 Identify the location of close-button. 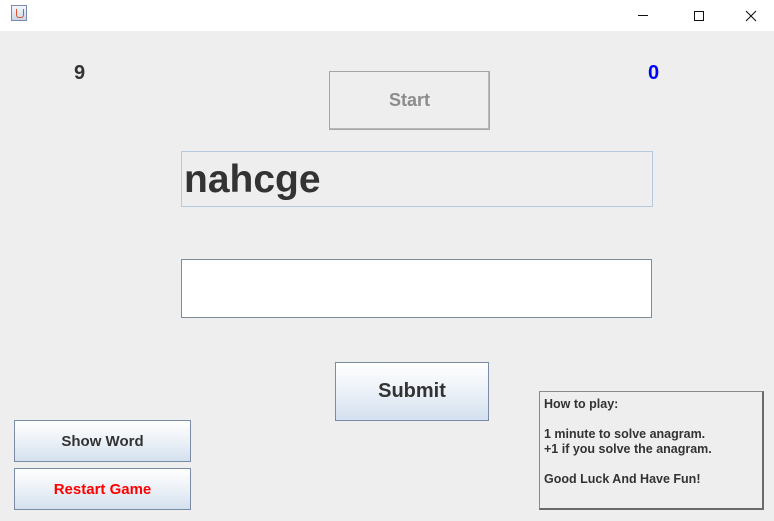
(751, 15).